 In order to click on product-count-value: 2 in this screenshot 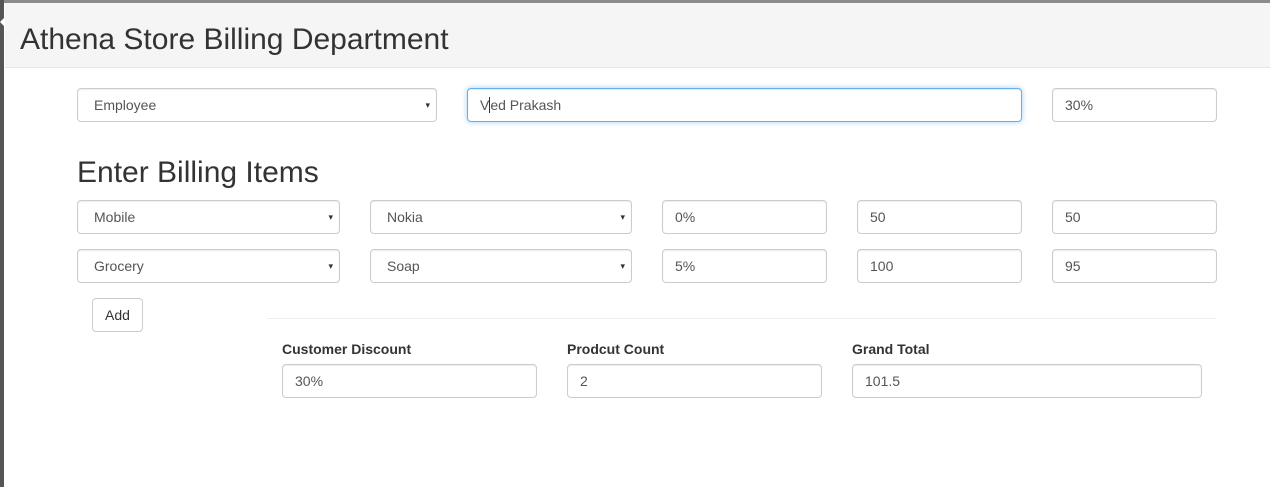, I will do `click(584, 381)`.